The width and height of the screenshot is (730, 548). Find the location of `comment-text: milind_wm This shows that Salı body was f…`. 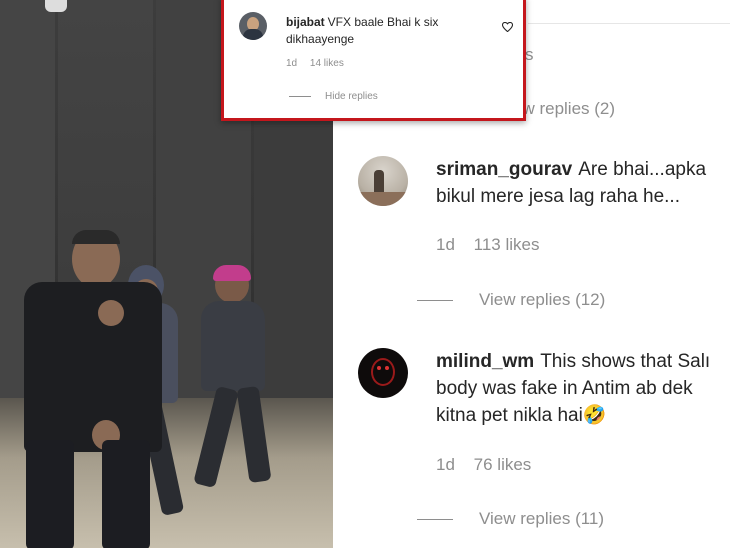

comment-text: milind_wm This shows that Salı body was f… is located at coordinates (583, 388).